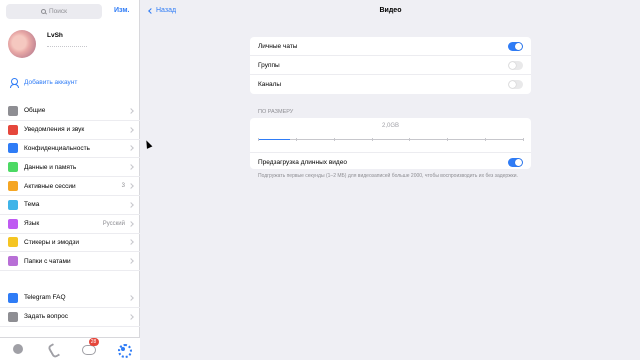  Describe the element at coordinates (18, 349) in the screenshot. I see `contacts-tab-icon` at that location.